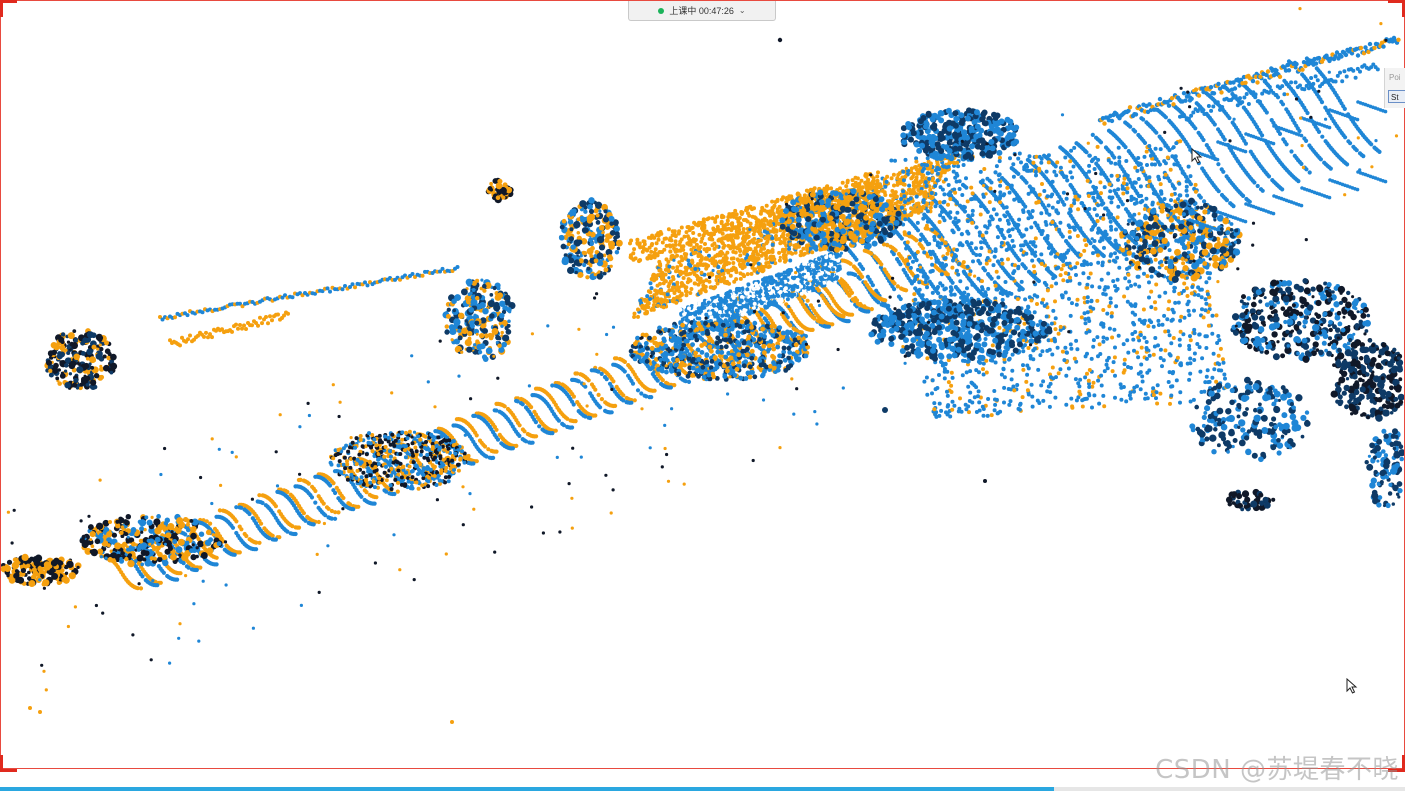 This screenshot has width=1405, height=791. I want to click on watermark: CSDN @苏堤春不晓, so click(1277, 770).